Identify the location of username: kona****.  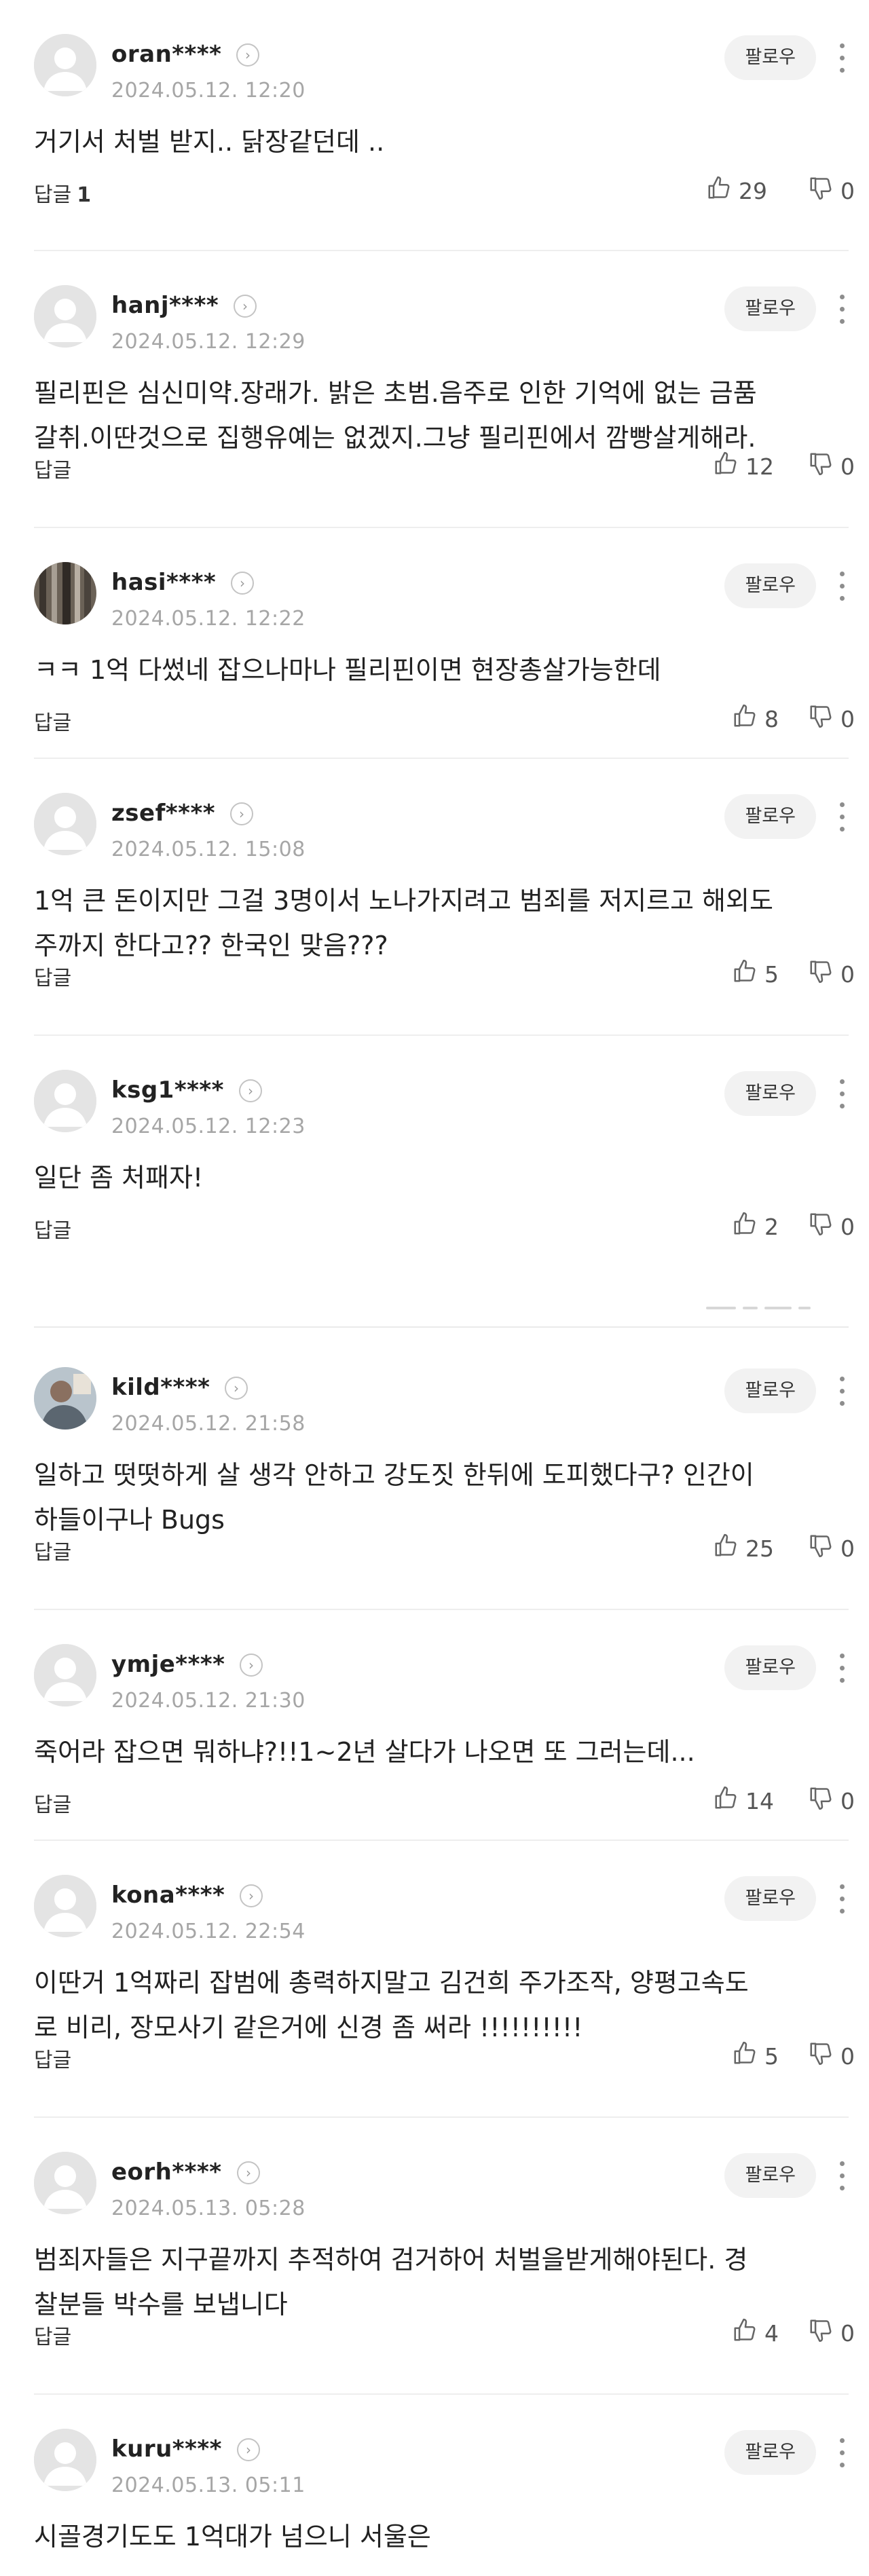
(168, 1896).